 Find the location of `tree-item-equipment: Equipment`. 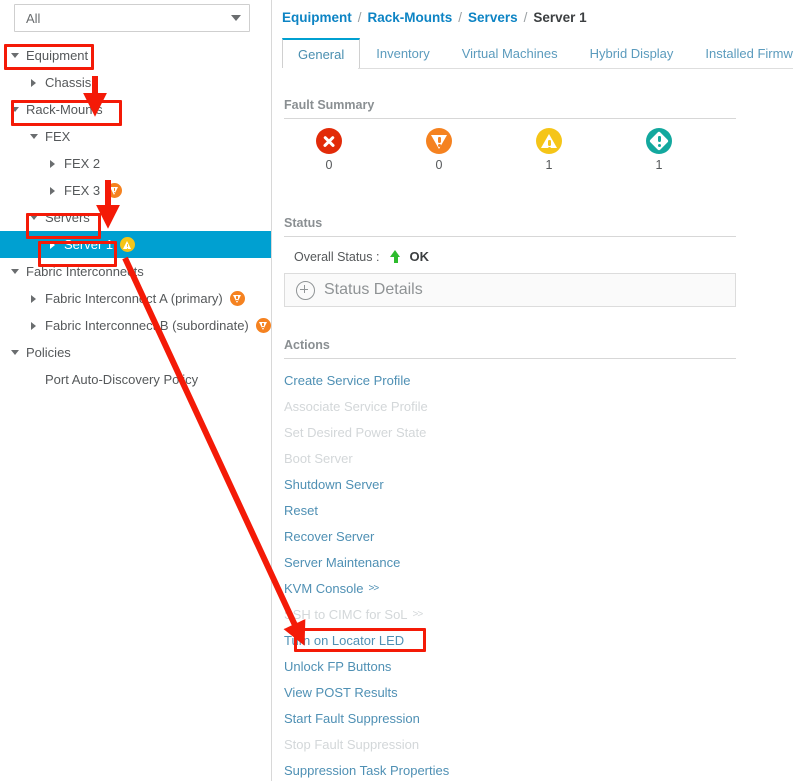

tree-item-equipment: Equipment is located at coordinates (135, 55).